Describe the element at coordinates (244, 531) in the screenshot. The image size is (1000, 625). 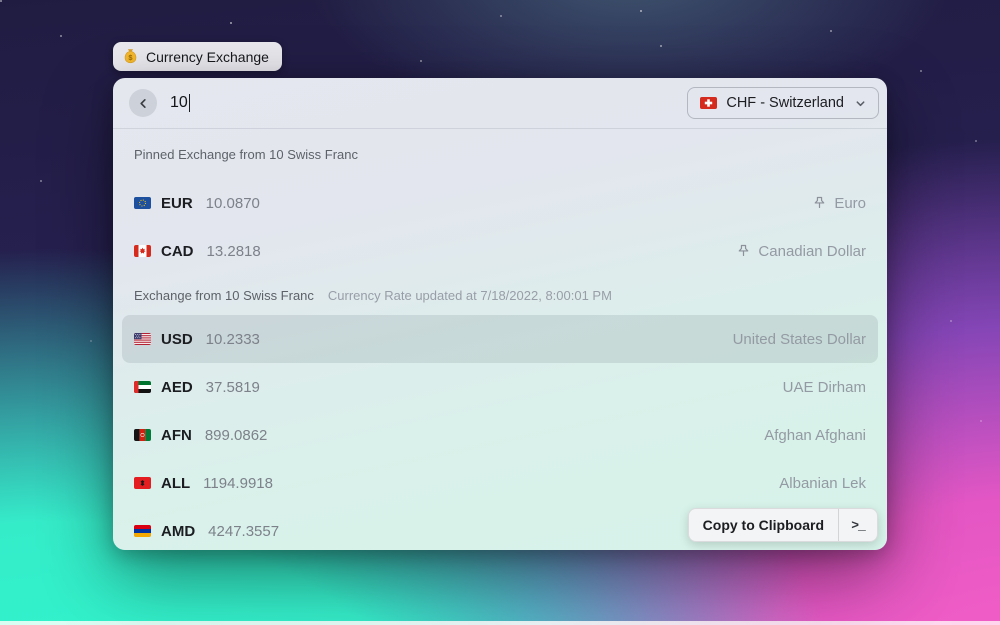
I see `exchange-value: 4247.3557` at that location.